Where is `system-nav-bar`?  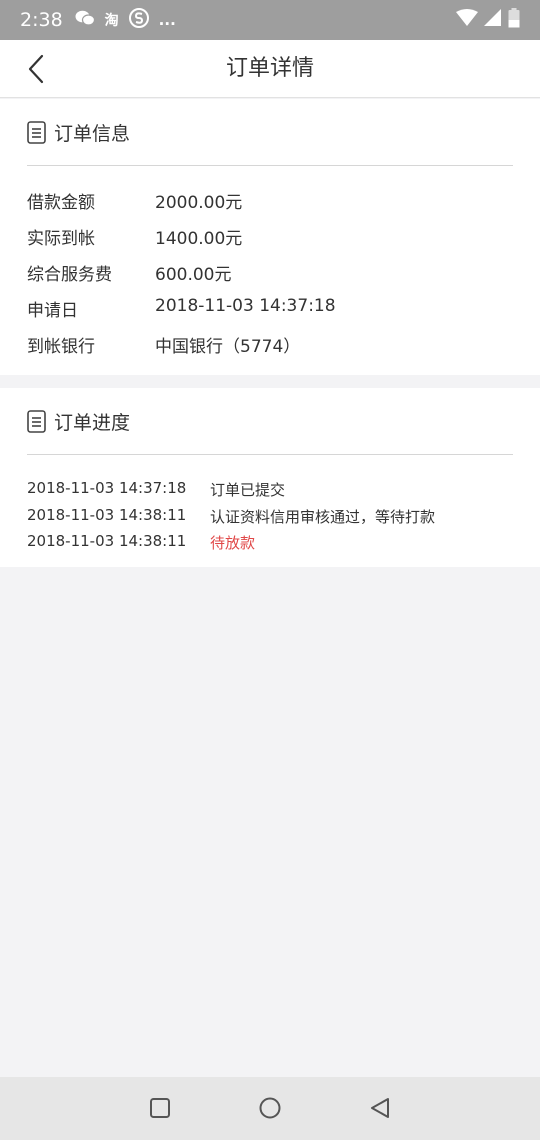
system-nav-bar is located at coordinates (270, 1108).